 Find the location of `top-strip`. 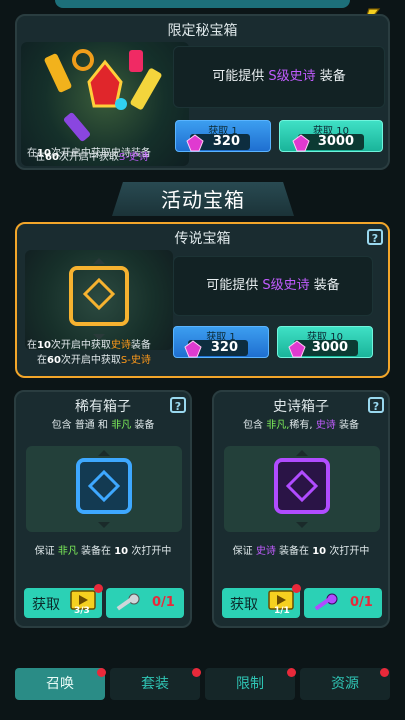

top-strip is located at coordinates (202, 4).